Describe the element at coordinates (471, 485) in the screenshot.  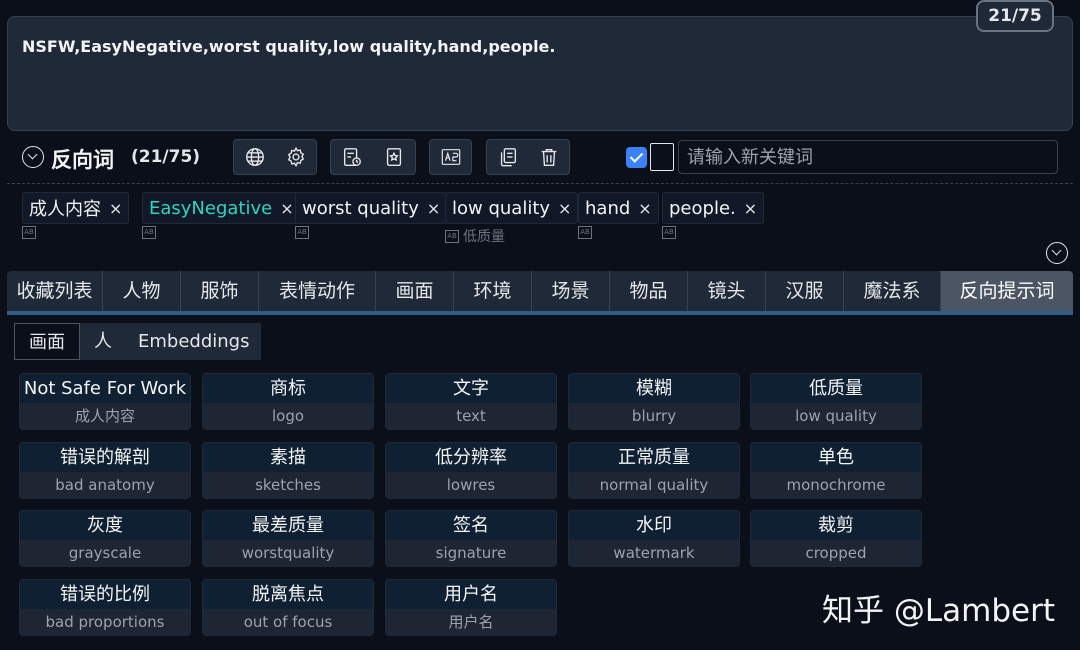
I see `keyword-translation: lowres` at that location.